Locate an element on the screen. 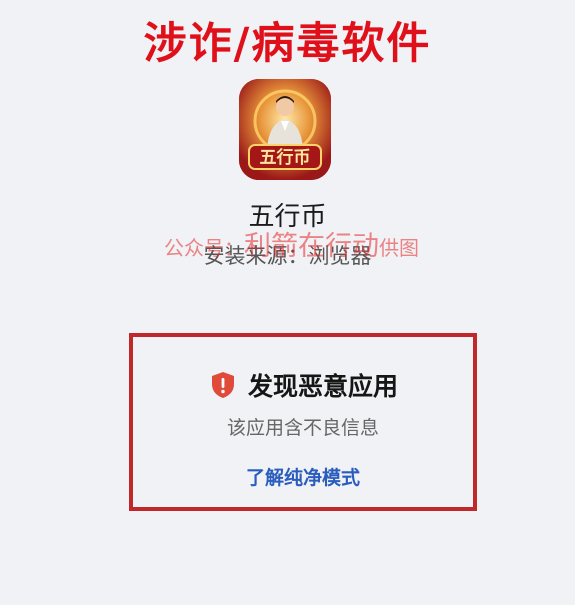 Image resolution: width=575 pixels, height=605 pixels. app-icon: 五行币 is located at coordinates (285, 129).